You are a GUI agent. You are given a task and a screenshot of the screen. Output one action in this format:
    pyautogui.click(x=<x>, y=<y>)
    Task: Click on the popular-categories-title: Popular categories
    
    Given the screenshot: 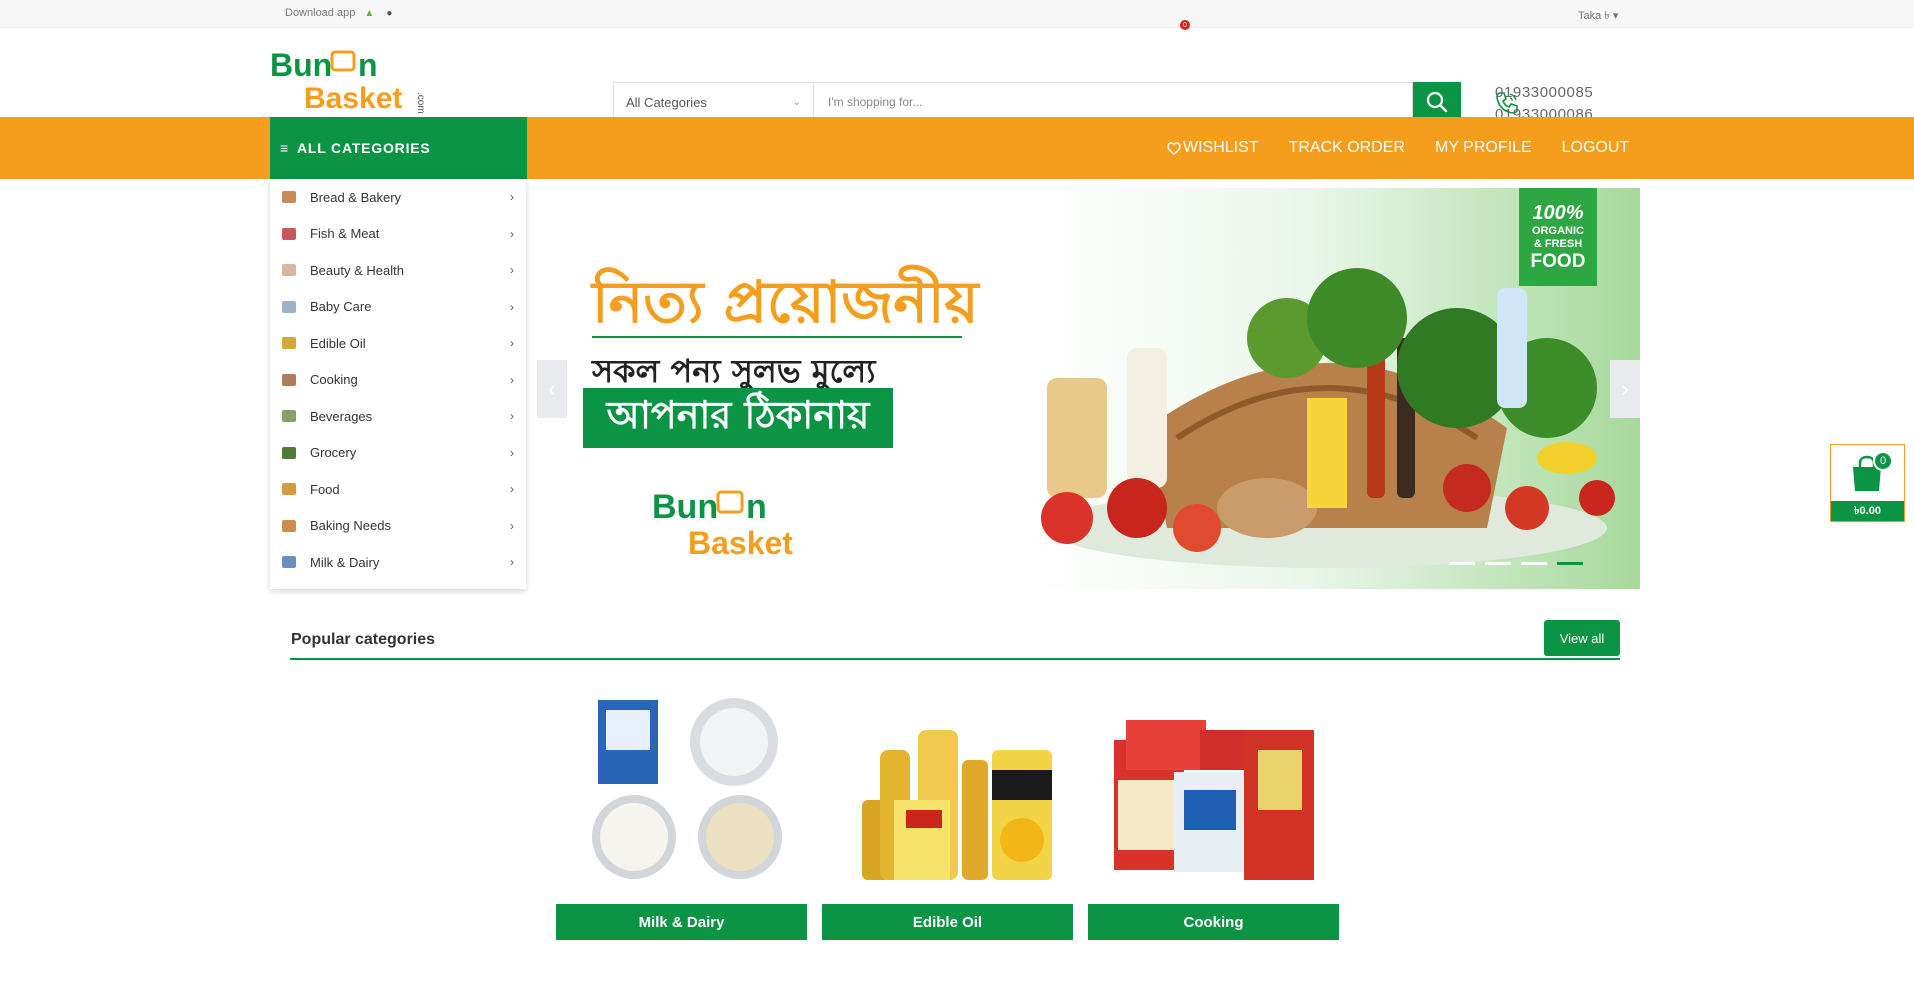 What is the action you would take?
    pyautogui.click(x=363, y=639)
    